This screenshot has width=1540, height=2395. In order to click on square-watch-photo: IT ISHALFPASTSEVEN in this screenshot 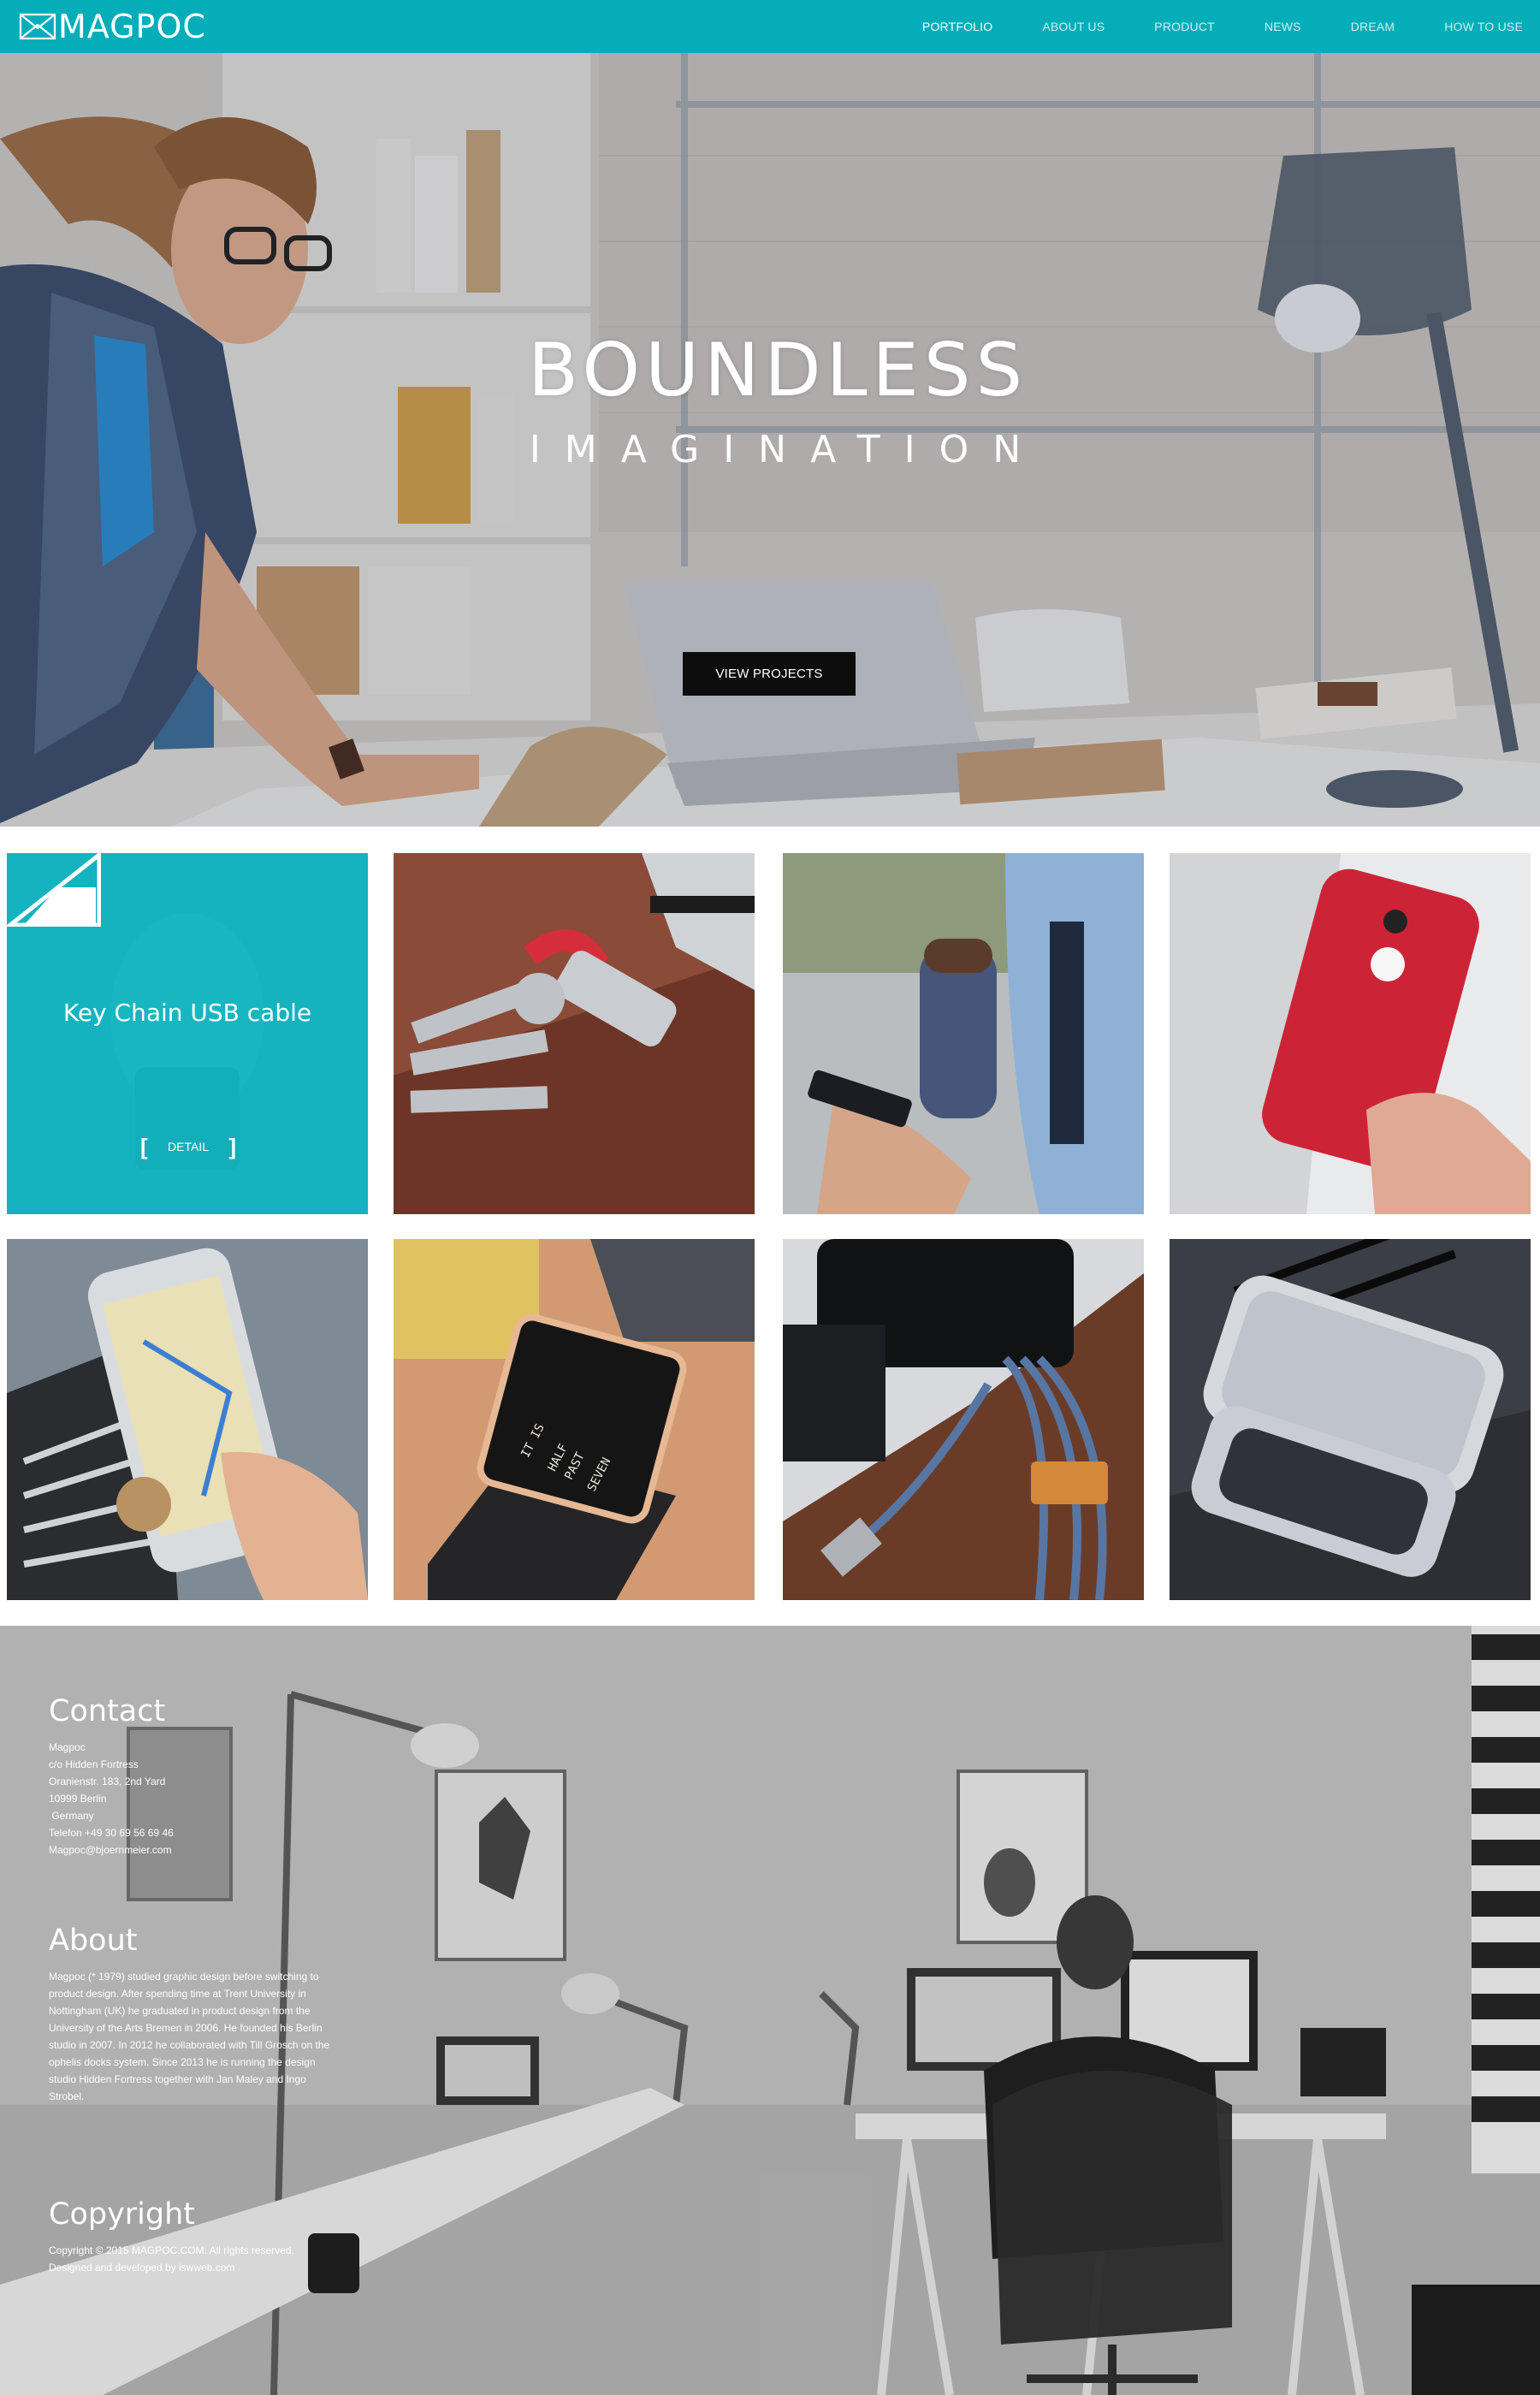, I will do `click(574, 1419)`.